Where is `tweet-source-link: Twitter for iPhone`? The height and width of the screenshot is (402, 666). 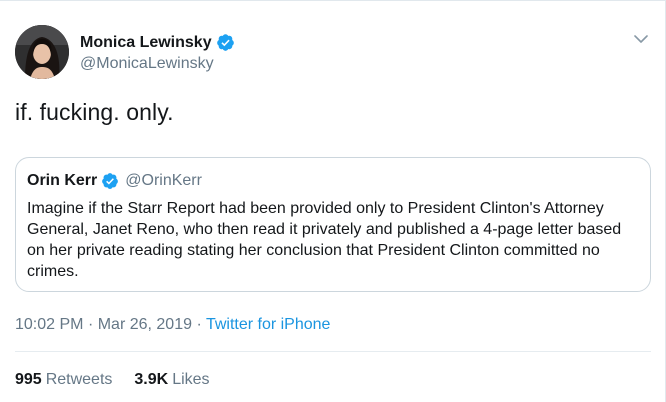 tweet-source-link: Twitter for iPhone is located at coordinates (268, 324).